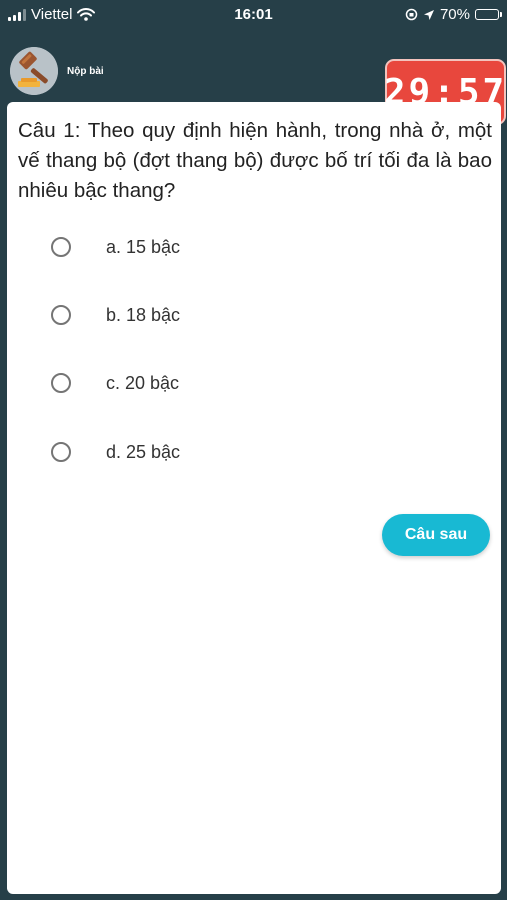 This screenshot has height=900, width=507. I want to click on location-arrow-icon, so click(428, 14).